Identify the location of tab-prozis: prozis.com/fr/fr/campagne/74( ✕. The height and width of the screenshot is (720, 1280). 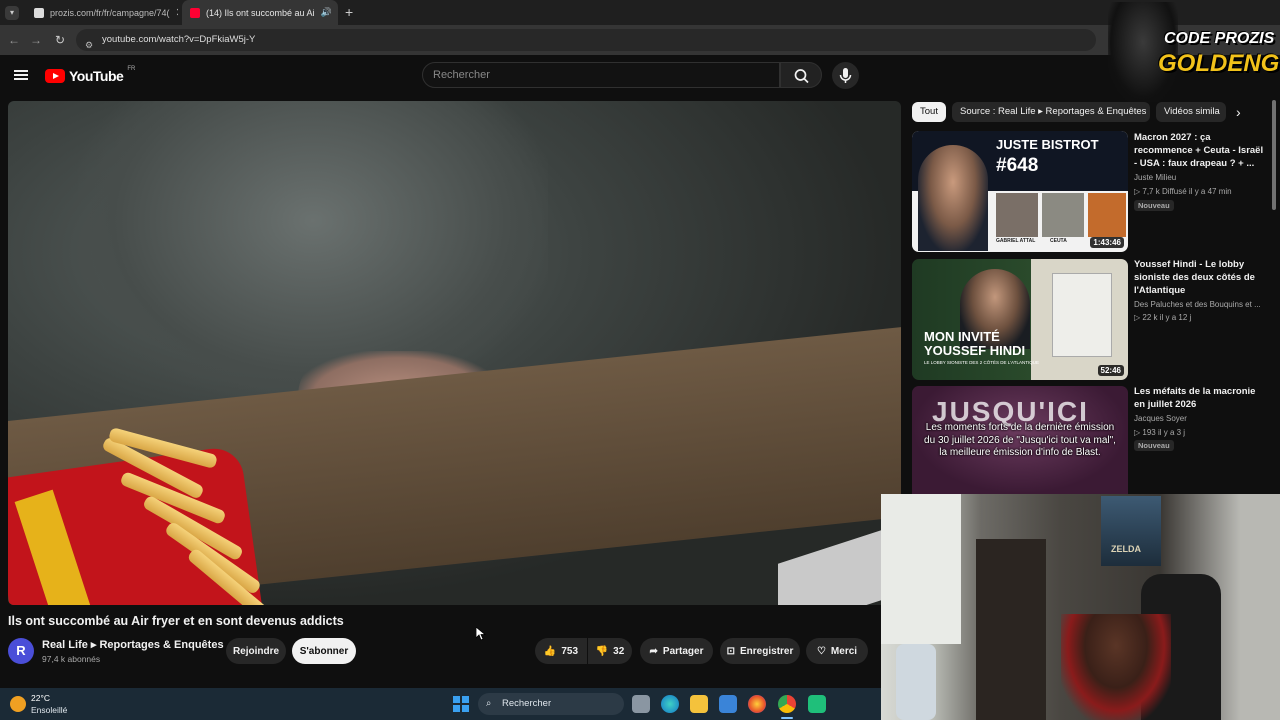
(102, 12).